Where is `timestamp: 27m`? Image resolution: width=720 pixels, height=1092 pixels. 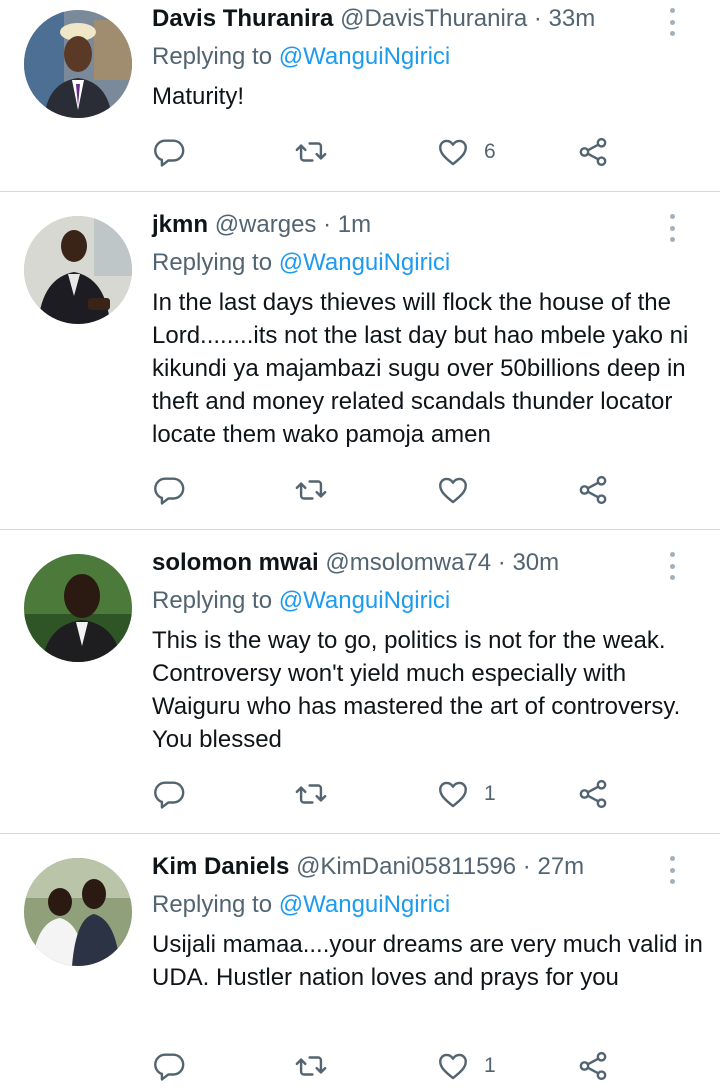 timestamp: 27m is located at coordinates (560, 866).